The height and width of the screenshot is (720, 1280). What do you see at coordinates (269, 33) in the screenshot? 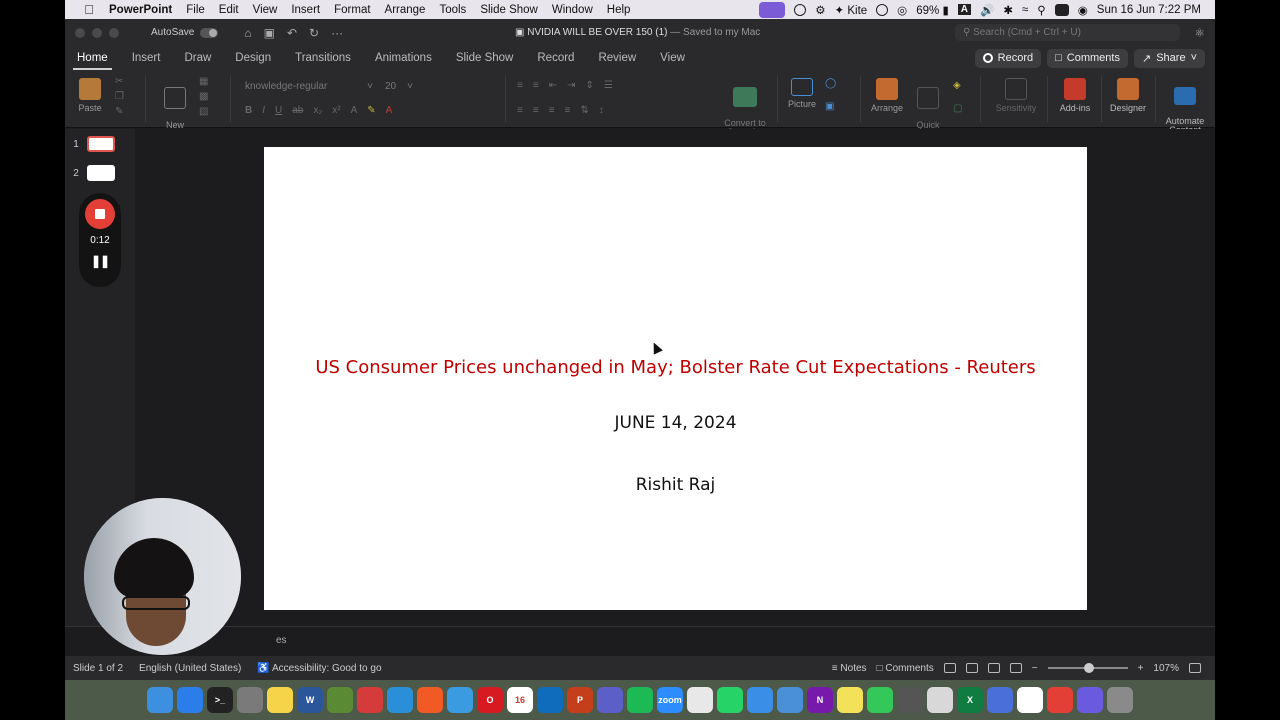
I see `save-icon: ▣` at bounding box center [269, 33].